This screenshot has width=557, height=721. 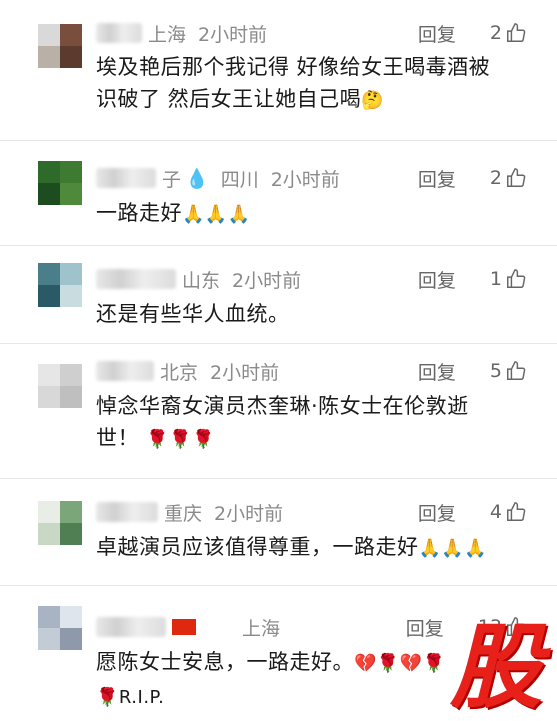 What do you see at coordinates (218, 178) in the screenshot?
I see `comment-meta: 子 💧 四川 2小时前` at bounding box center [218, 178].